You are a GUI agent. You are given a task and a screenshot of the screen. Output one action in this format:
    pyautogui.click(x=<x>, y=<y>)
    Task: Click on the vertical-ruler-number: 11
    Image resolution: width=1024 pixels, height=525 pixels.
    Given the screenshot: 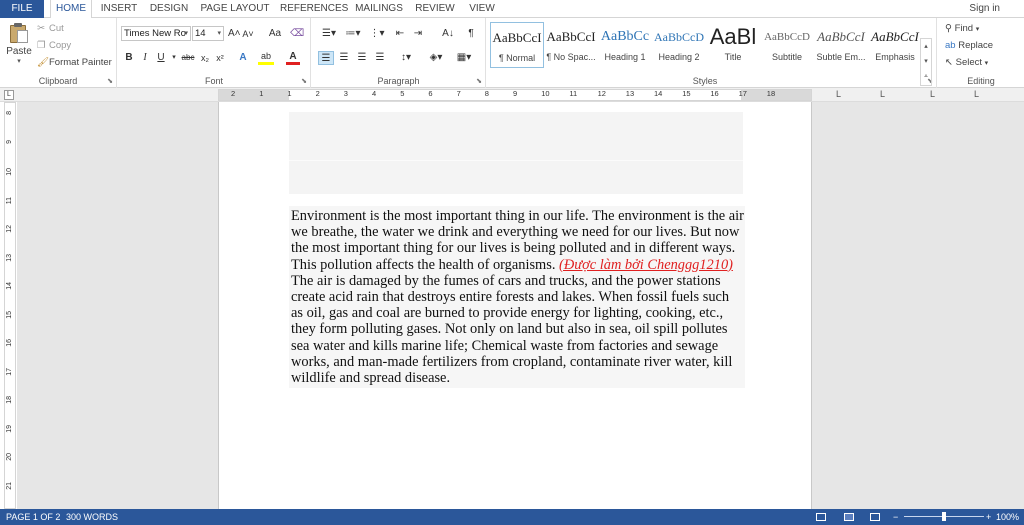 What is the action you would take?
    pyautogui.click(x=9, y=200)
    